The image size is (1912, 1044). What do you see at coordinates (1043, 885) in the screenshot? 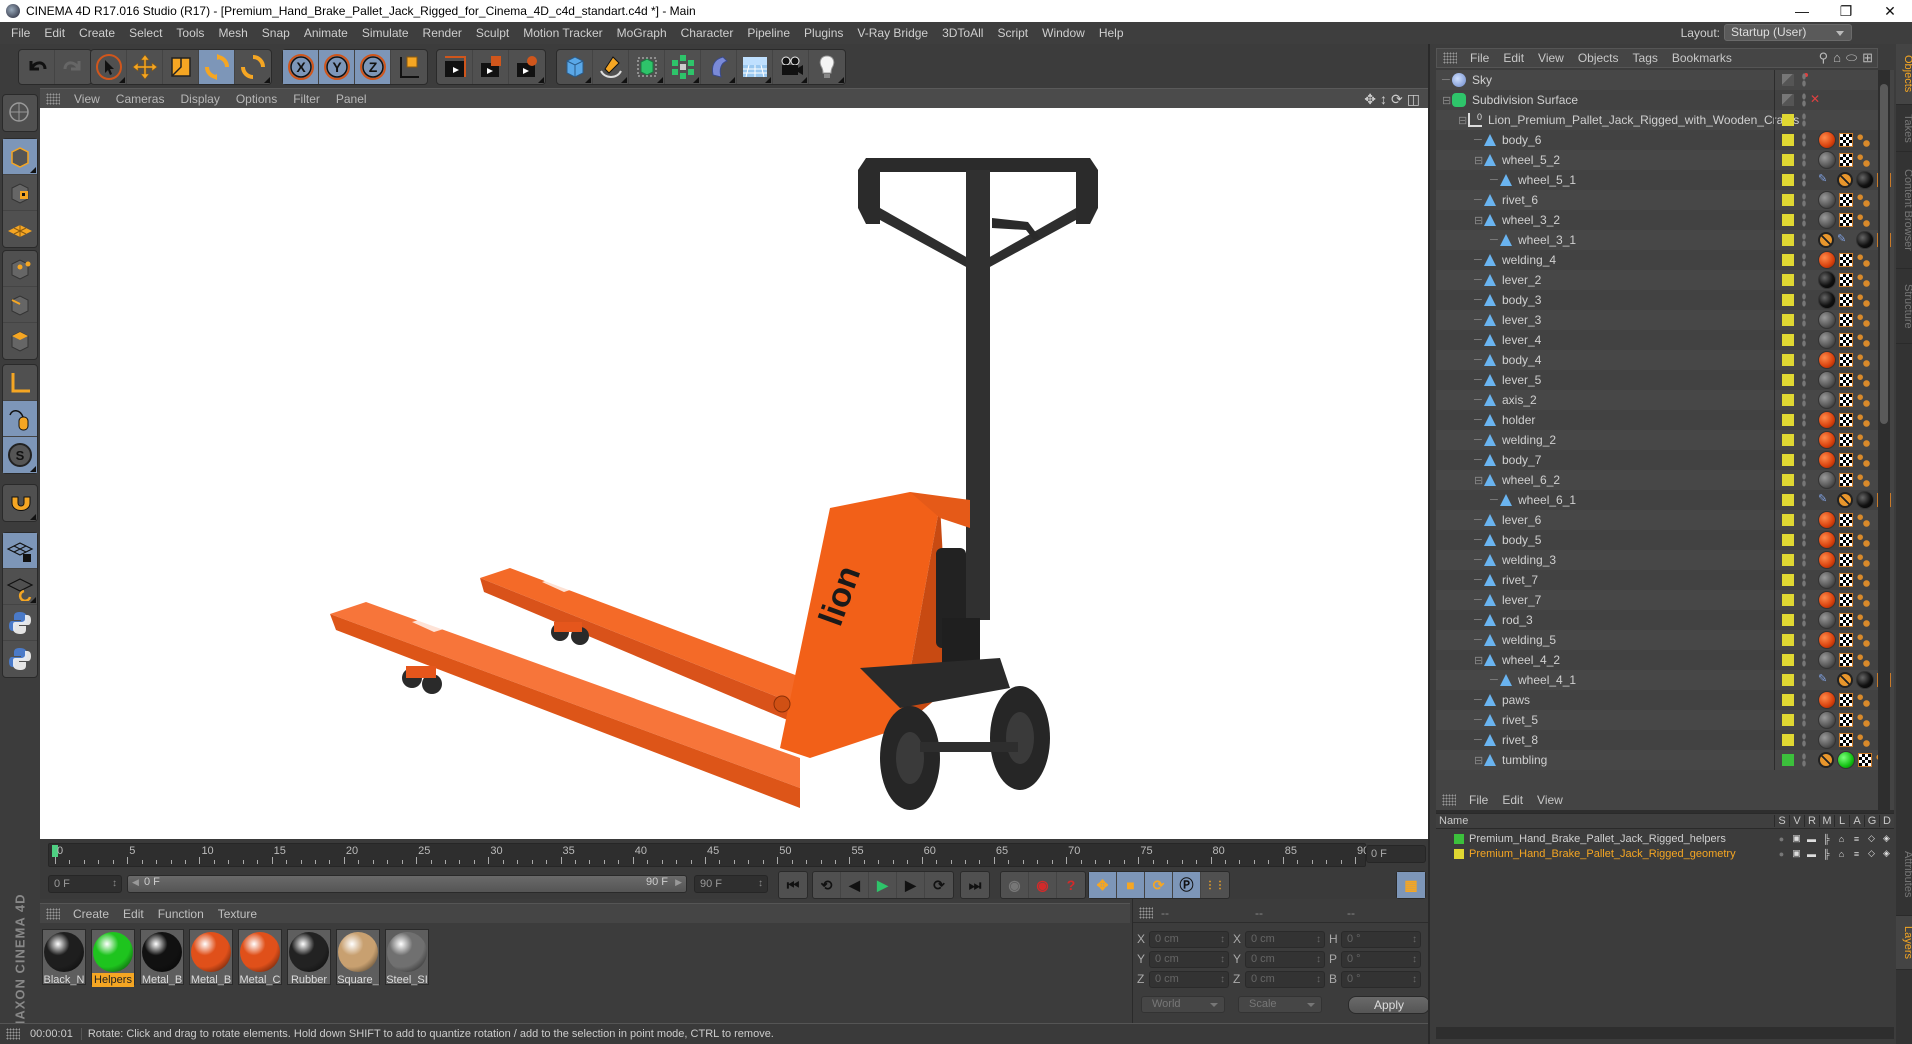
I see `autokey-icon: ◉` at bounding box center [1043, 885].